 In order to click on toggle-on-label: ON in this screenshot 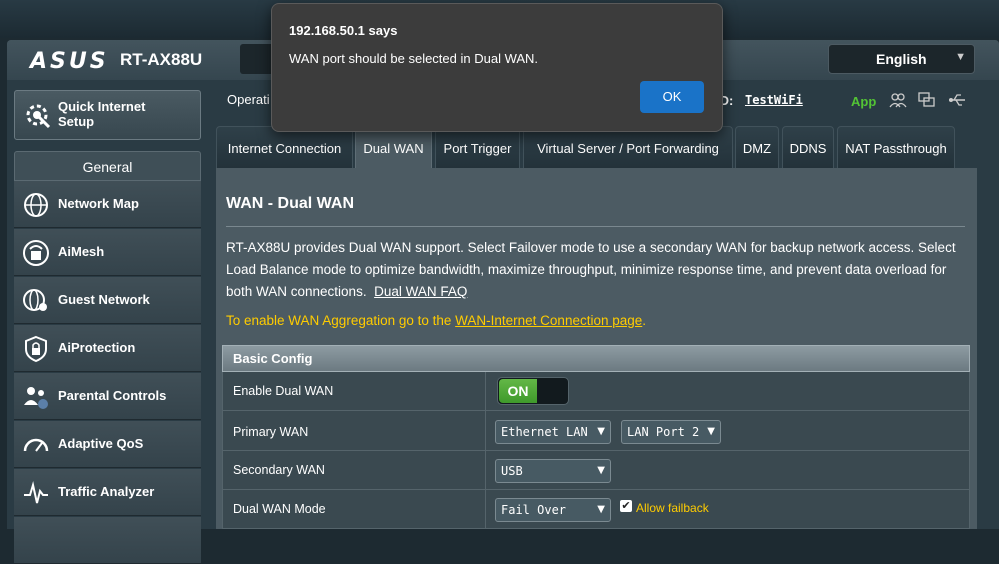, I will do `click(518, 391)`.